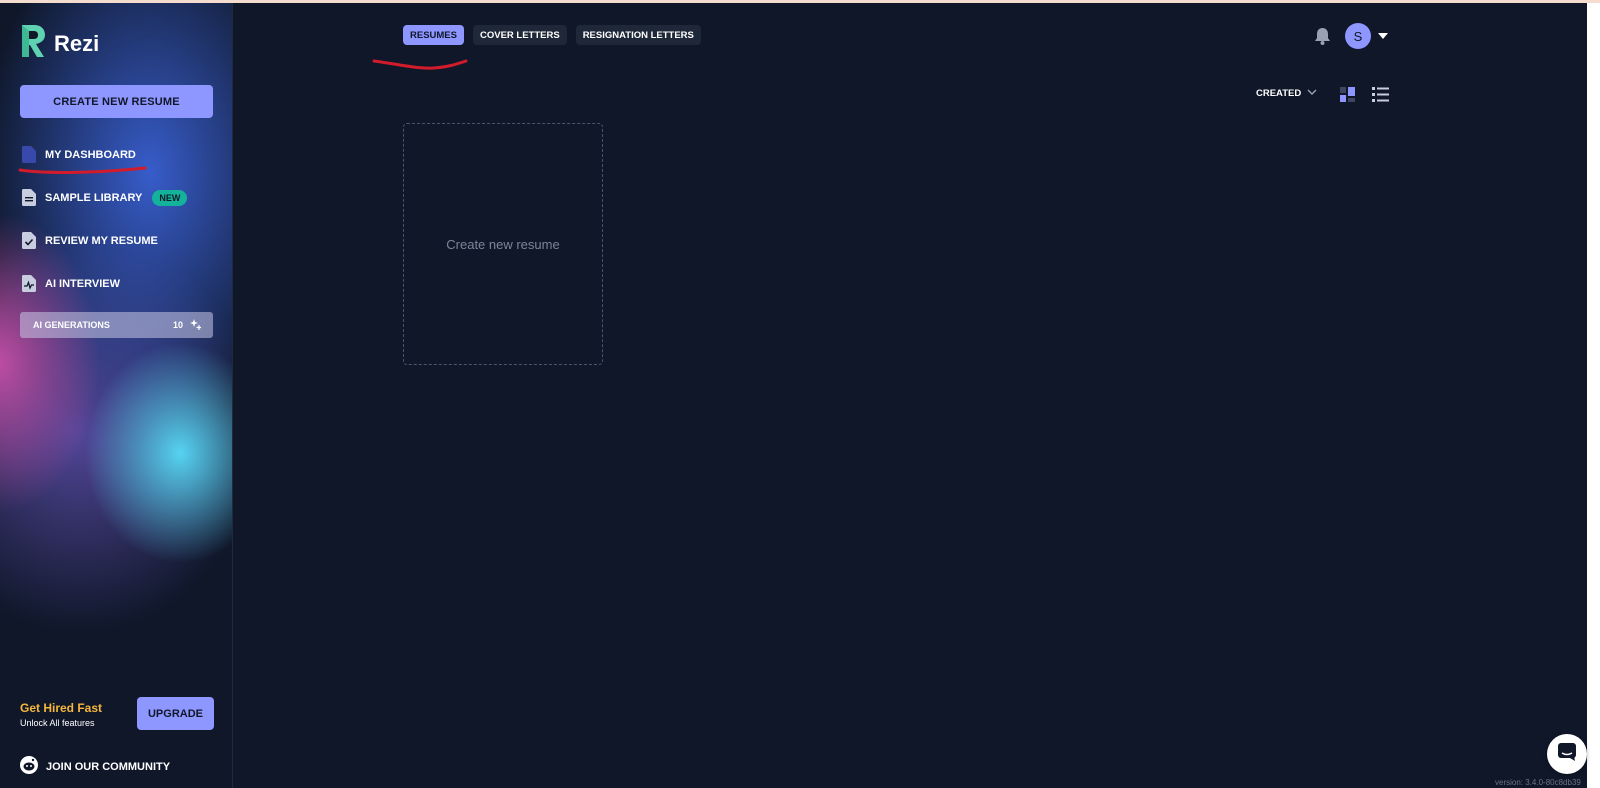 The image size is (1600, 788). Describe the element at coordinates (433, 35) in the screenshot. I see `tab-resumes: RESUMES` at that location.